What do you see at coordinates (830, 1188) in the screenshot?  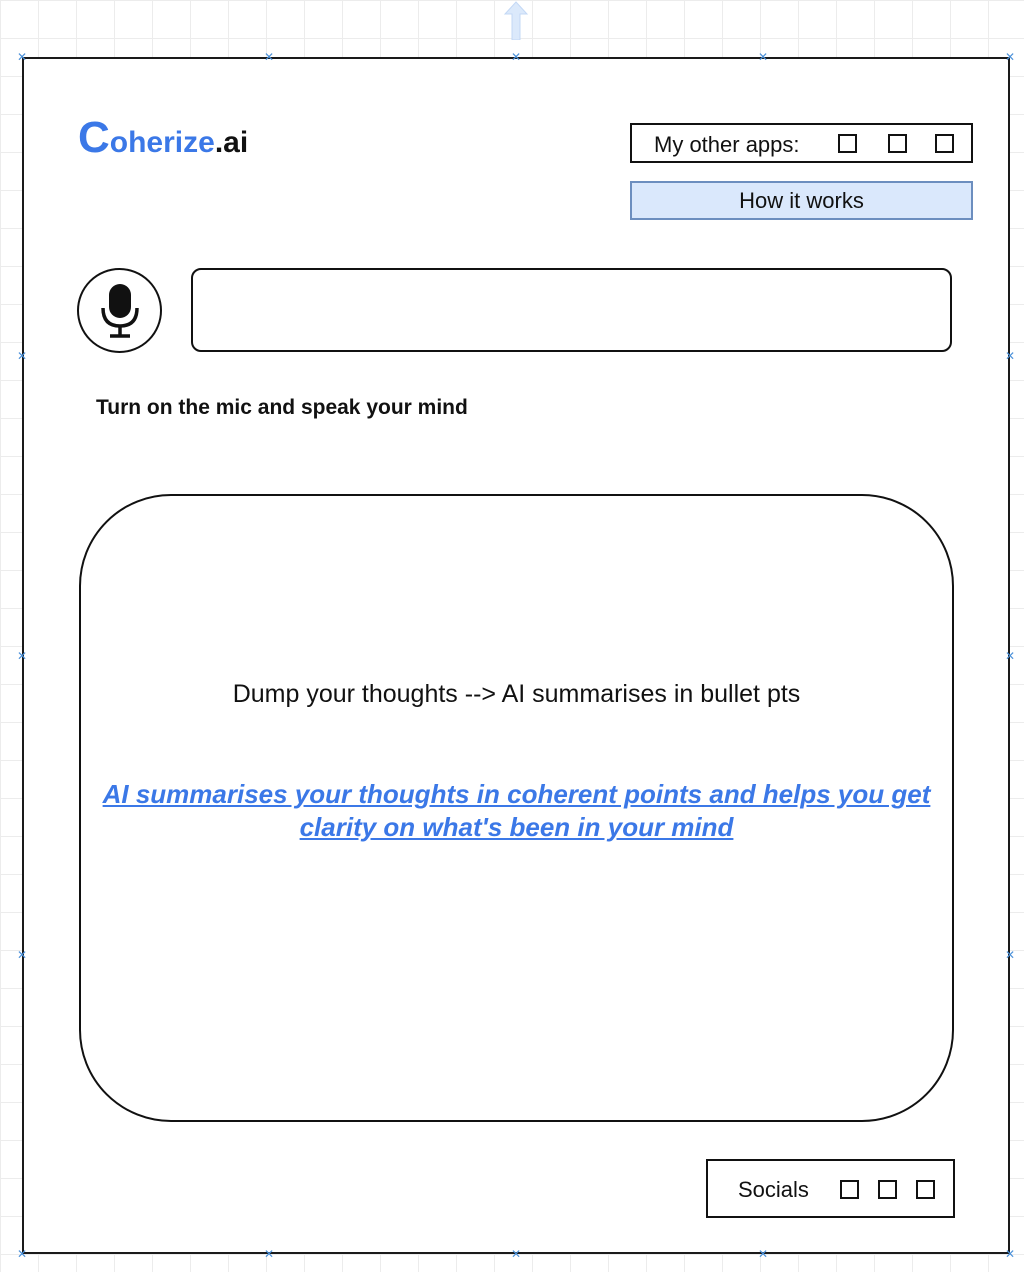 I see `socials-bar: Socials` at bounding box center [830, 1188].